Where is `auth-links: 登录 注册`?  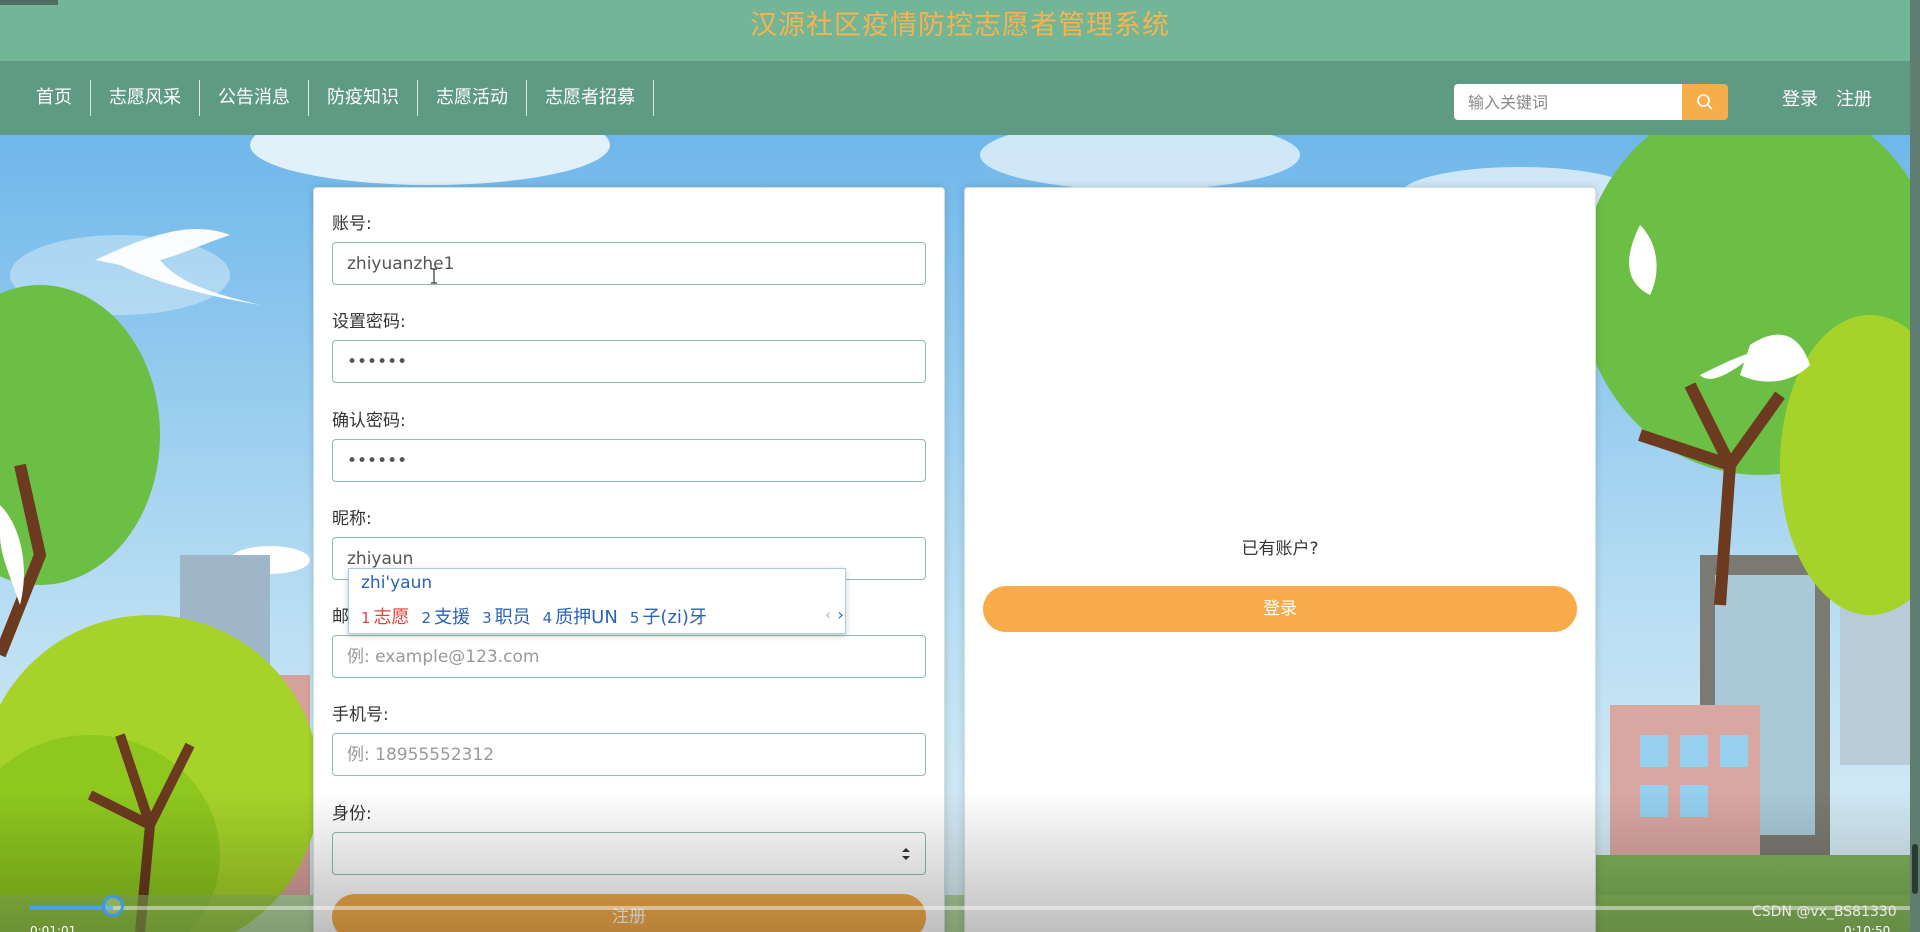 auth-links: 登录 注册 is located at coordinates (1827, 98).